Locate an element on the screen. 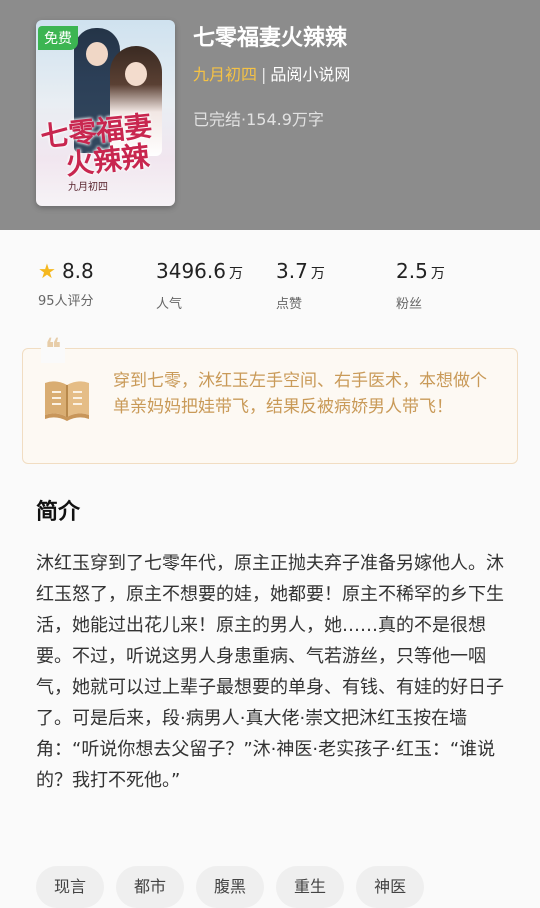 This screenshot has width=540, height=908. open-book-icon is located at coordinates (67, 401).